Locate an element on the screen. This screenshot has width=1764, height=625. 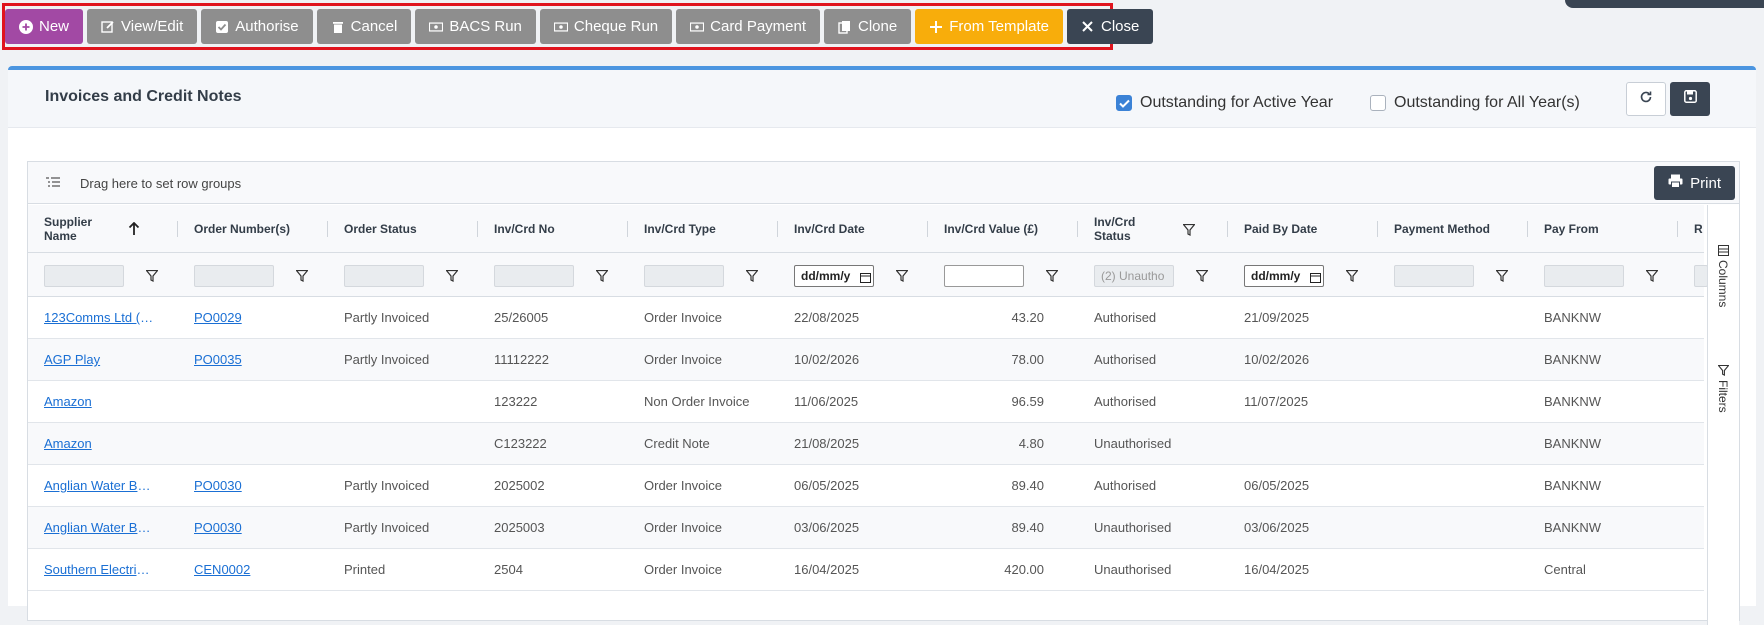
active-filter-icon is located at coordinates (1189, 232).